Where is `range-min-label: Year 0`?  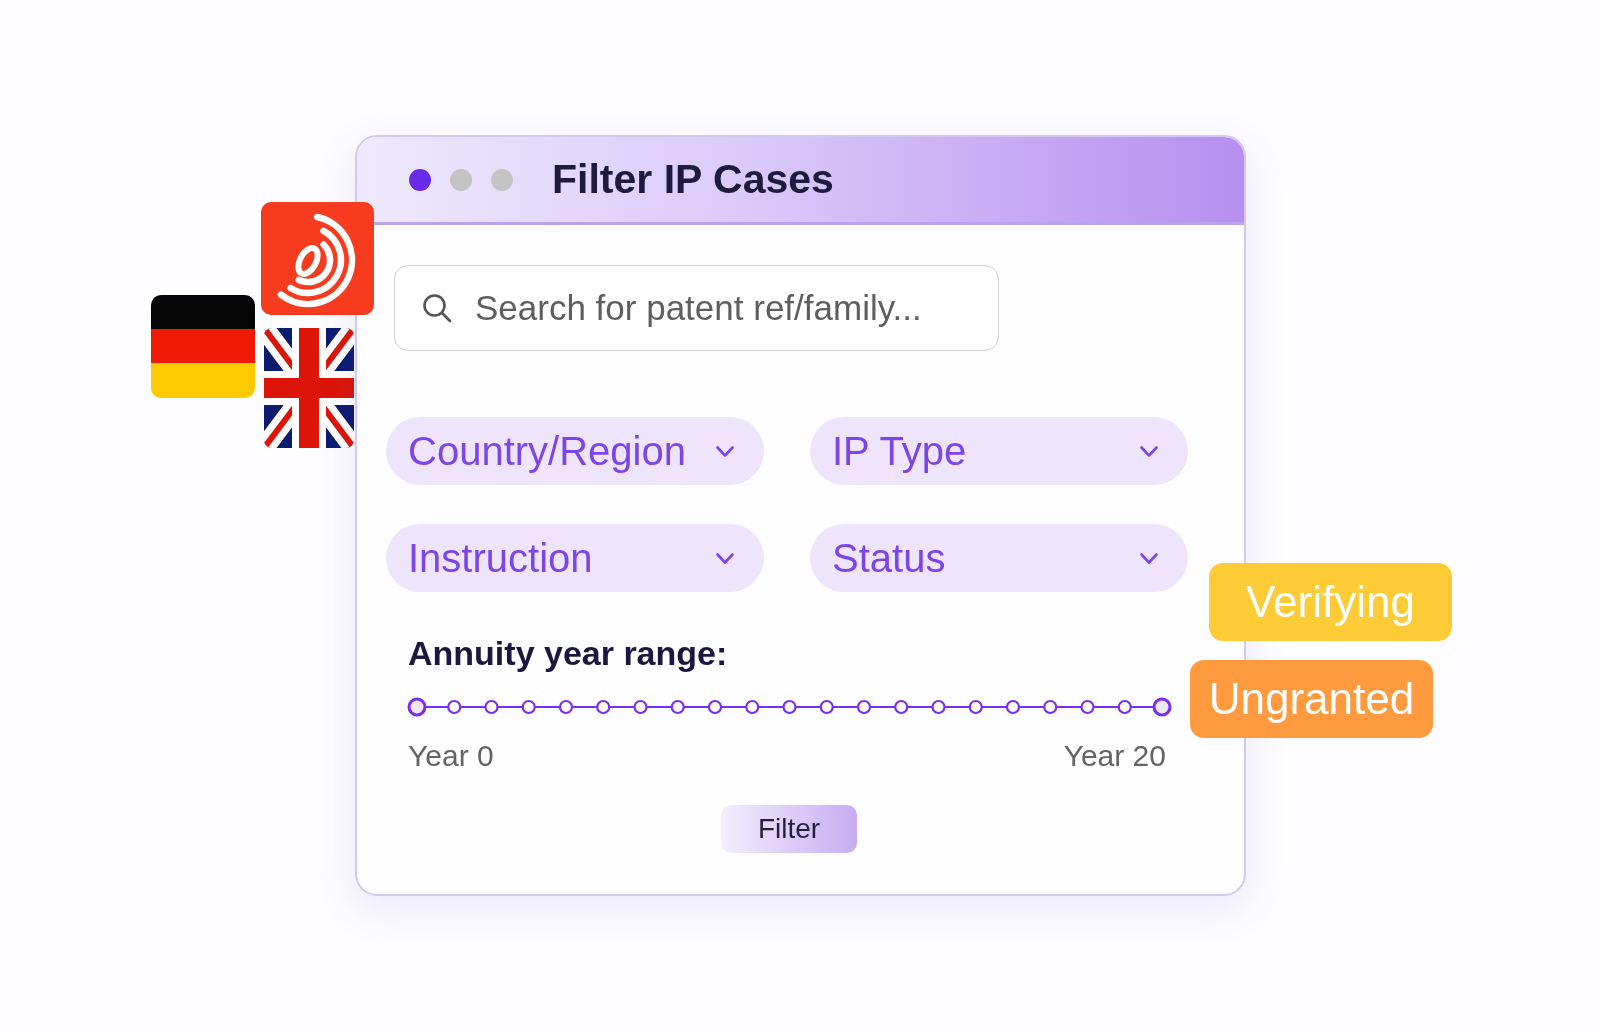
range-min-label: Year 0 is located at coordinates (451, 756).